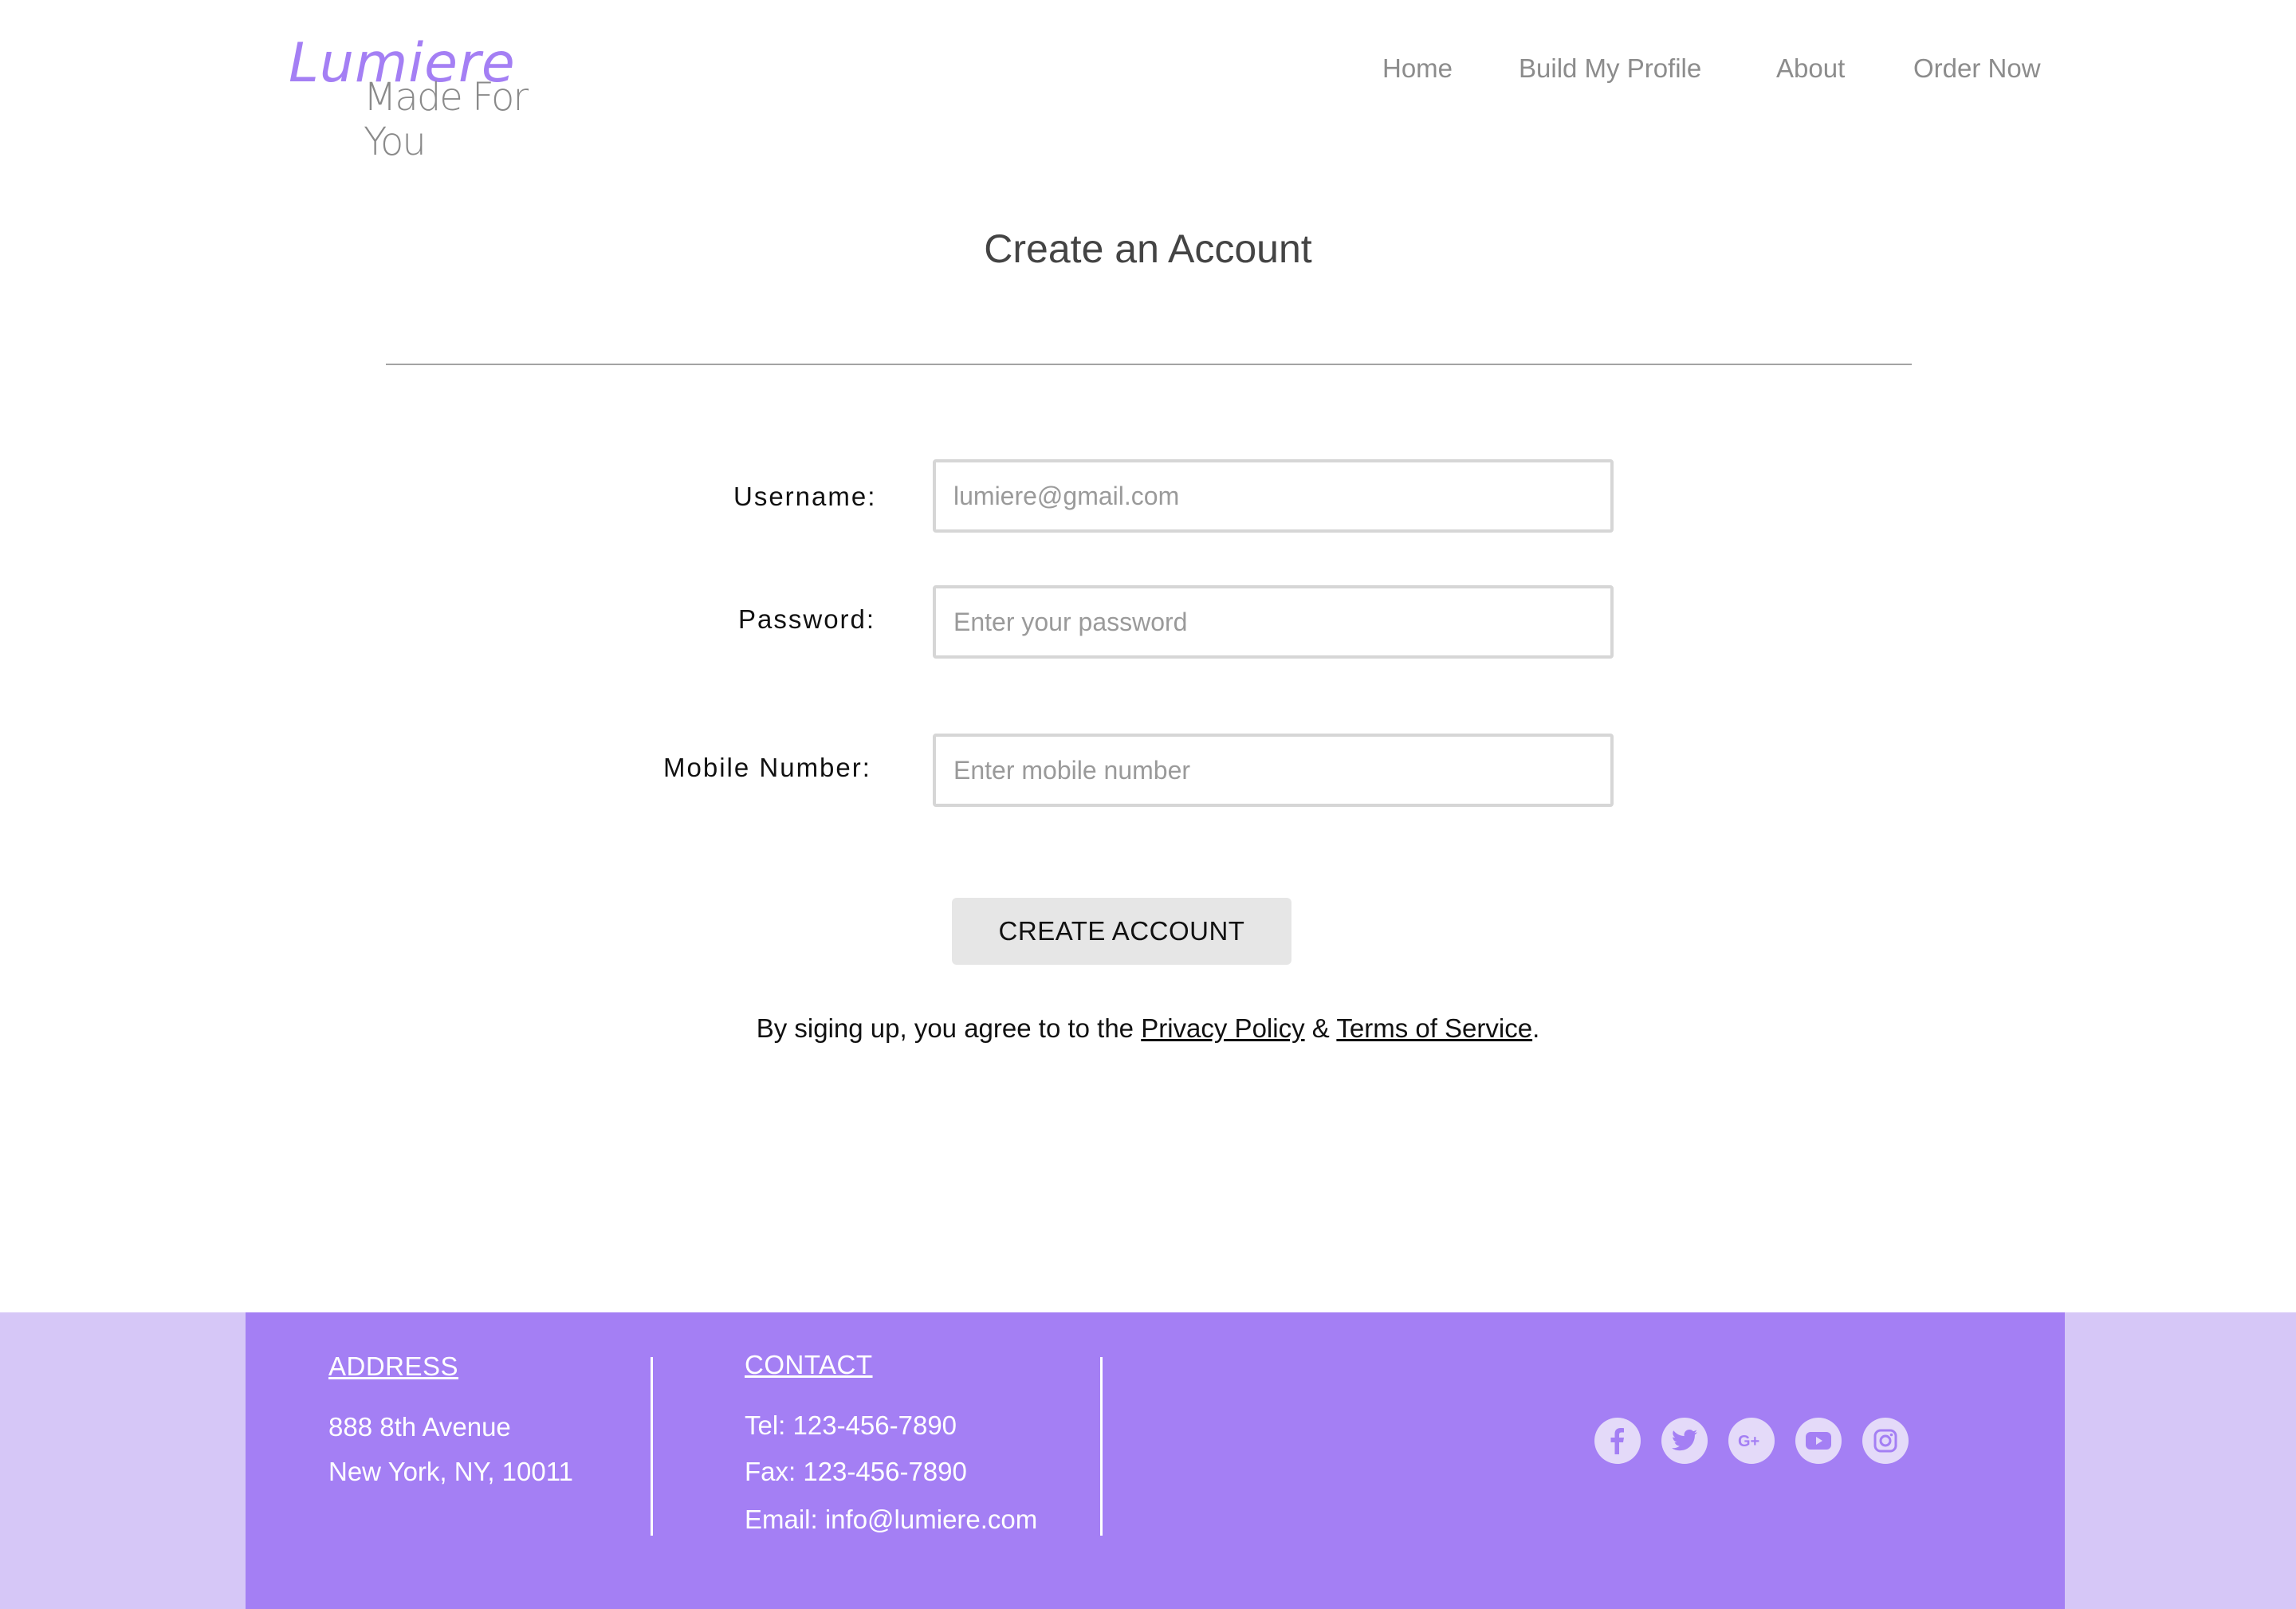 This screenshot has height=1609, width=2296. What do you see at coordinates (1810, 69) in the screenshot?
I see `nav-about: About` at bounding box center [1810, 69].